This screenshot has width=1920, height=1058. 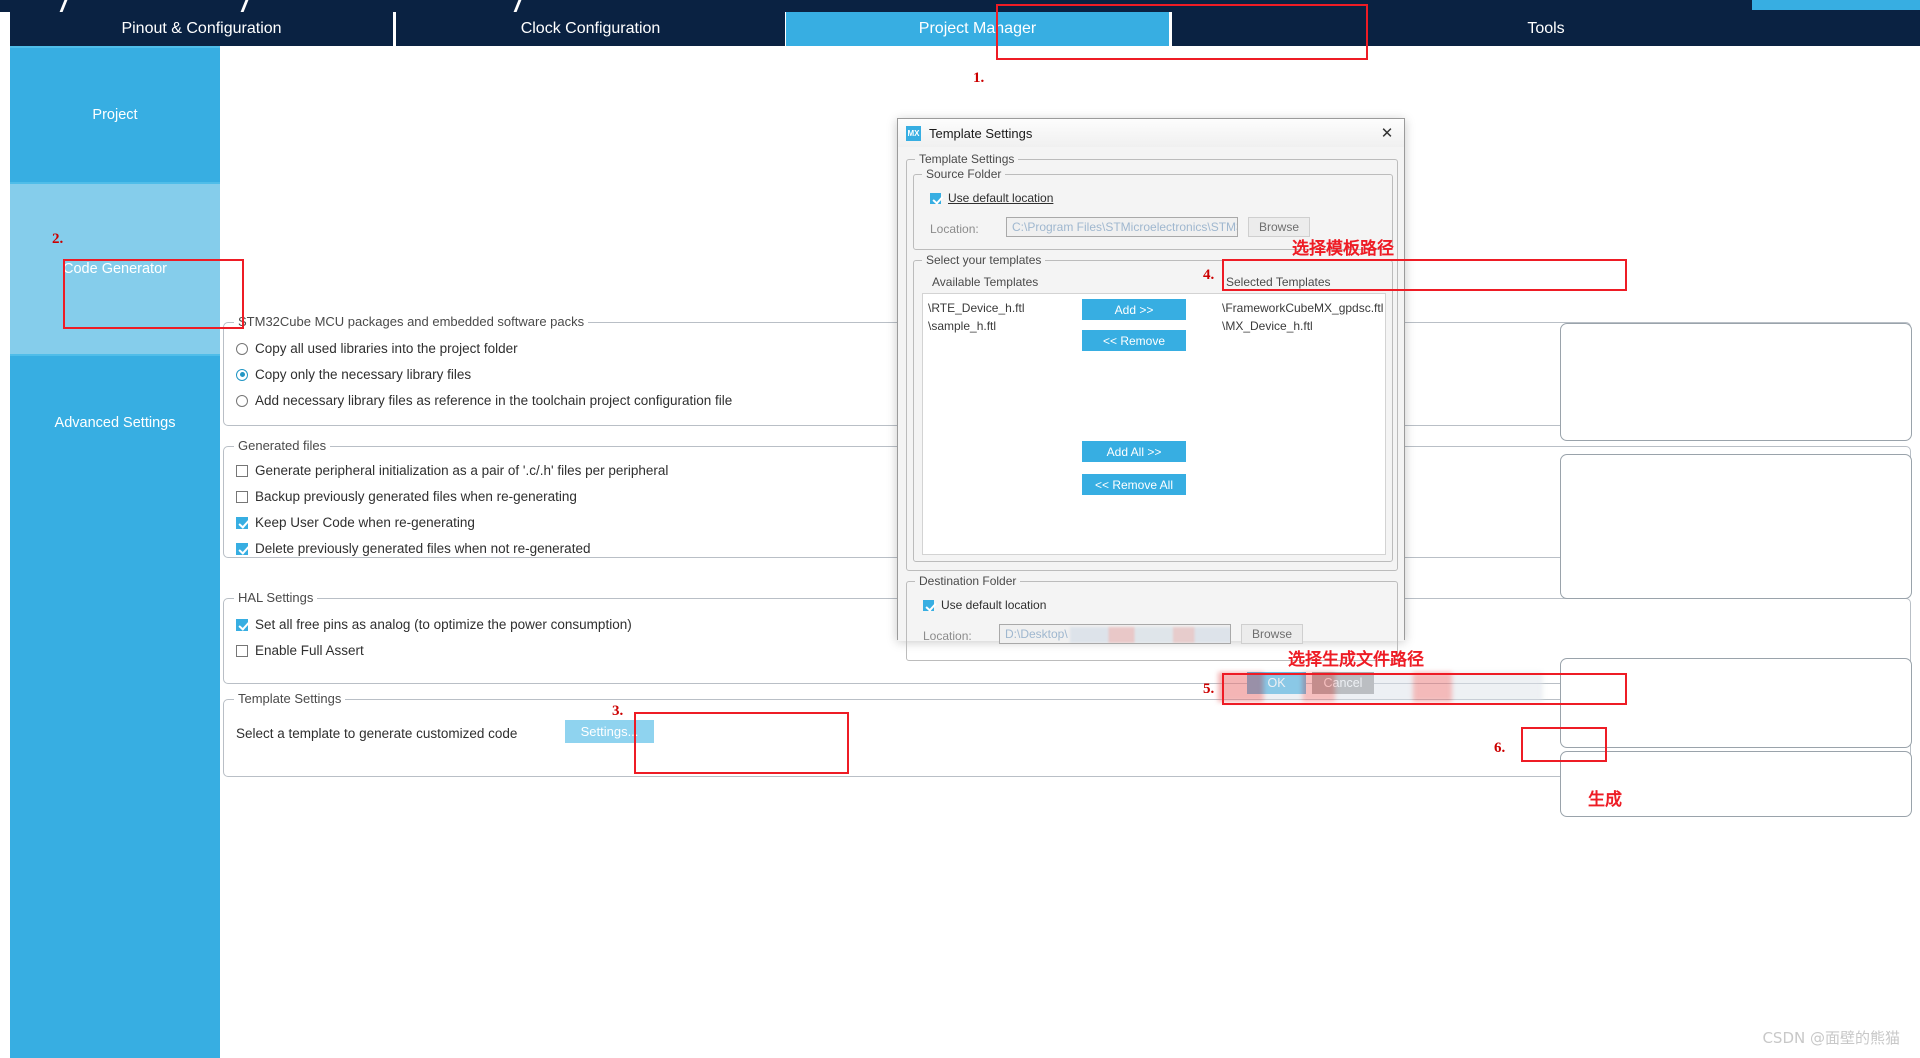 I want to click on annotation-box-source-location, so click(x=1424, y=275).